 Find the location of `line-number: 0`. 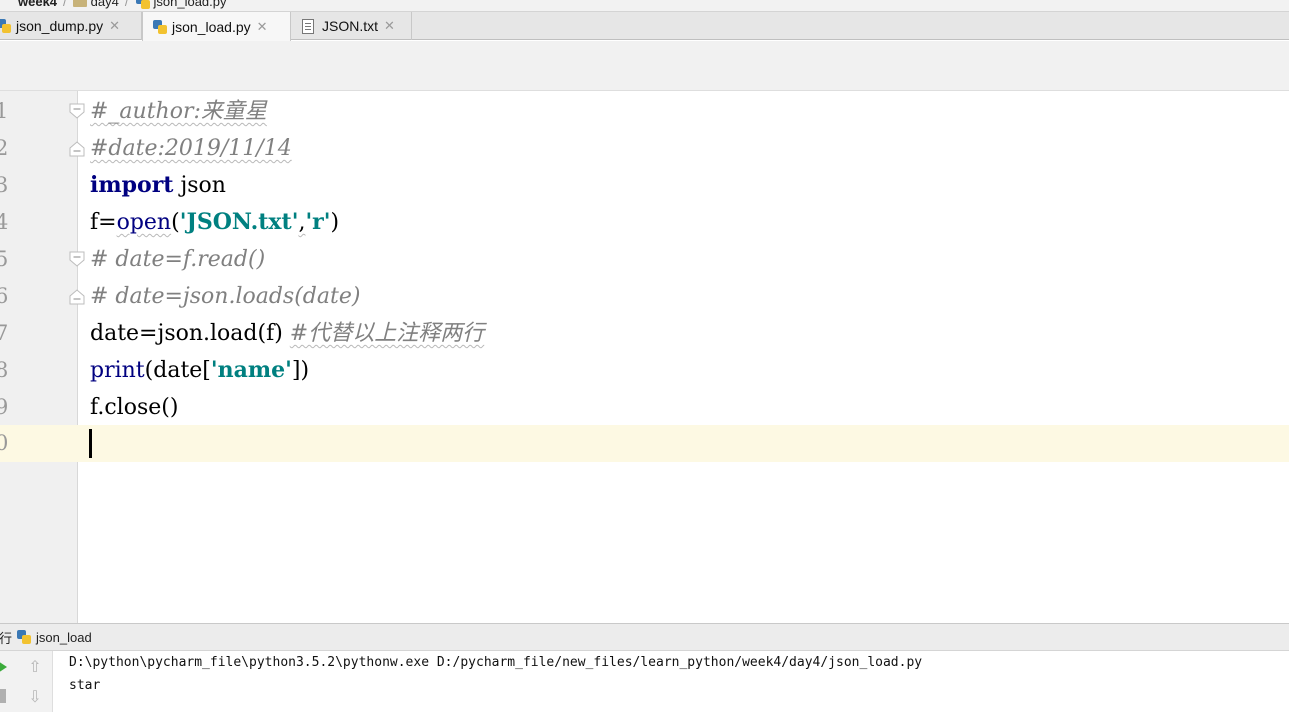

line-number: 0 is located at coordinates (4, 443).